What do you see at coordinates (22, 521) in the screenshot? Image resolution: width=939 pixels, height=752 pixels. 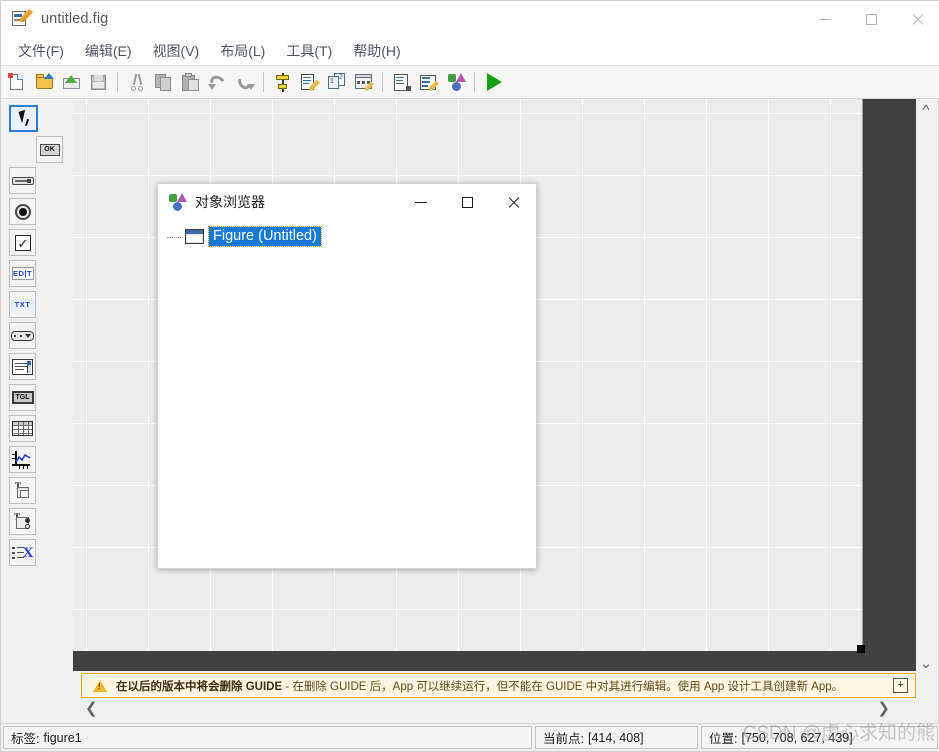 I see `tool-button-group: T` at bounding box center [22, 521].